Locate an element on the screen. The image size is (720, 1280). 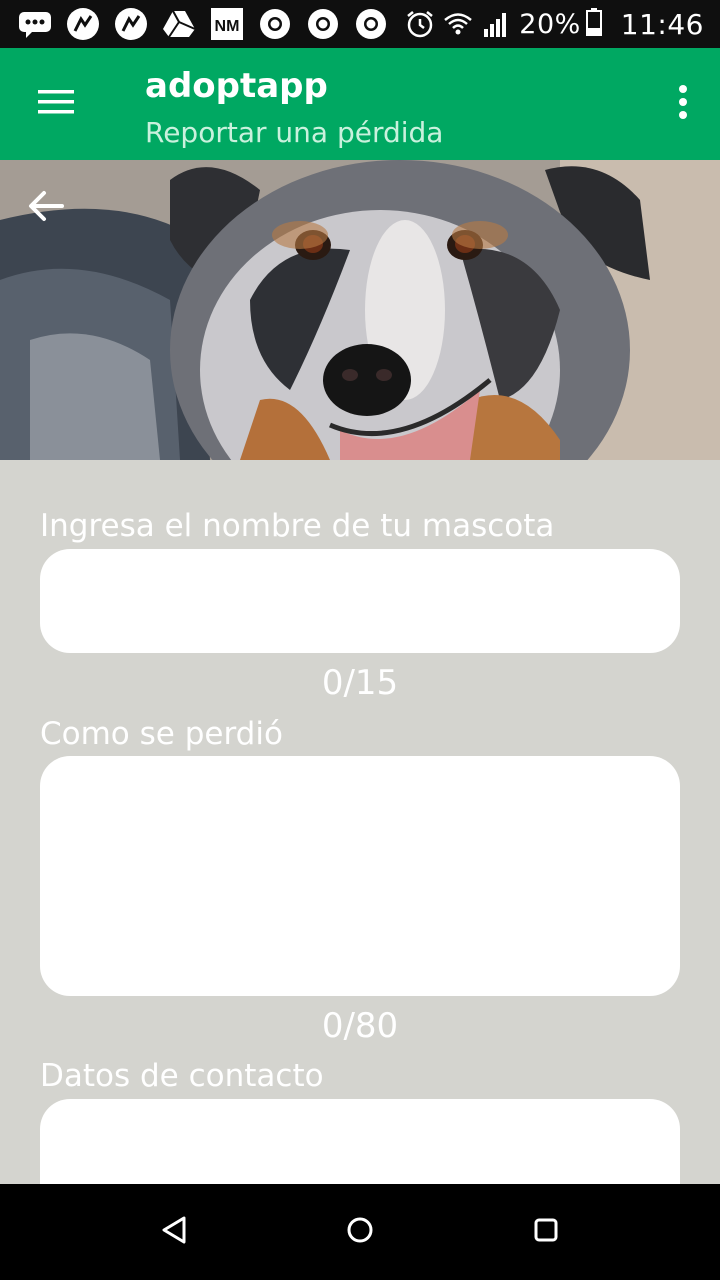
app-subtitle: Reportar una pérdida is located at coordinates (294, 132).